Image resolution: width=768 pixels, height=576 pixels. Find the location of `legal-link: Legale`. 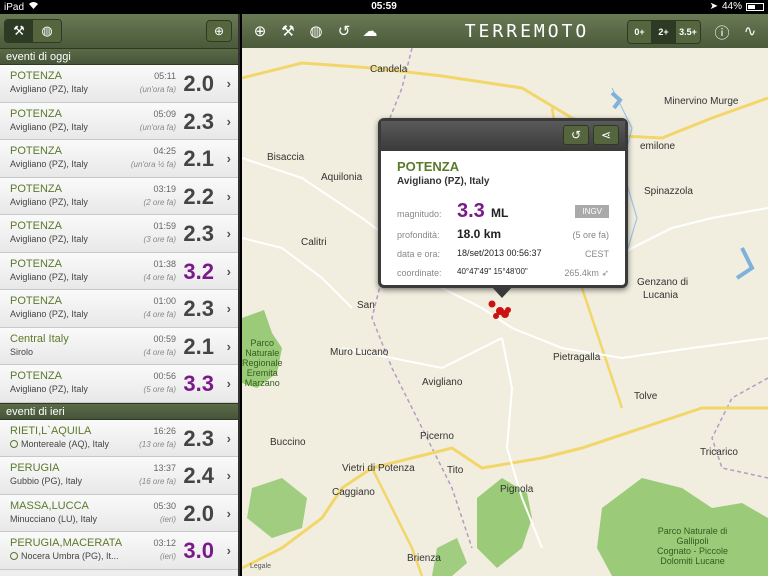

legal-link: Legale is located at coordinates (260, 566).